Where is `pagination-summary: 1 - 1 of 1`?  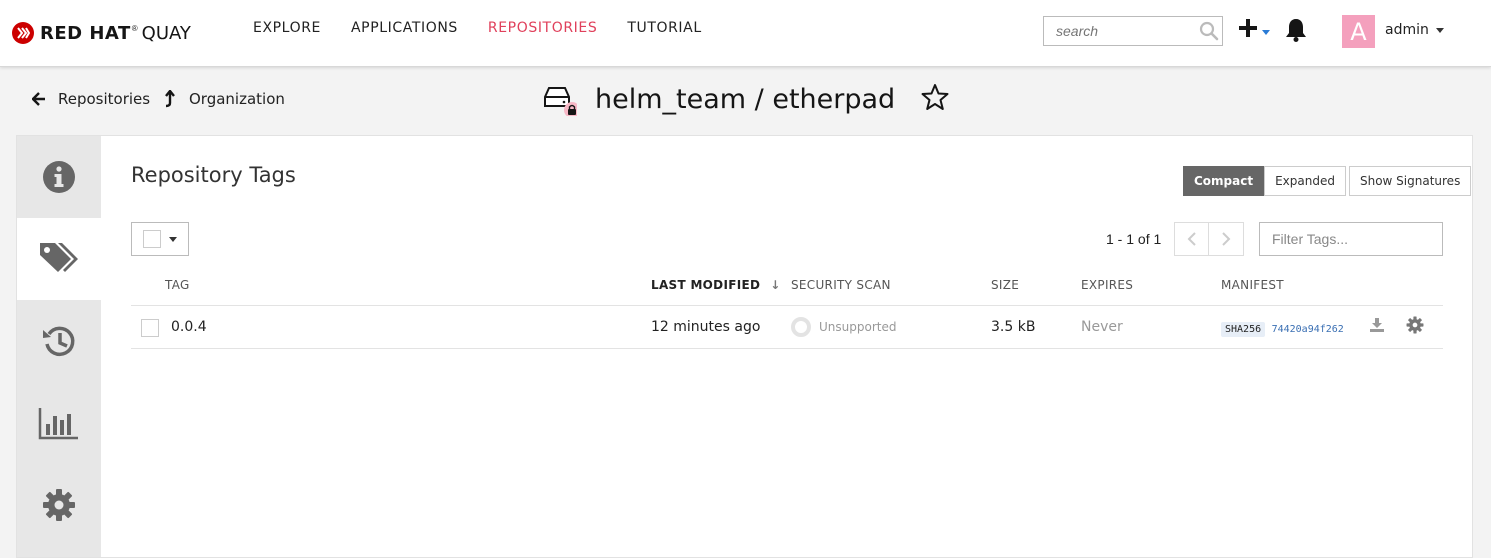 pagination-summary: 1 - 1 of 1 is located at coordinates (1134, 239).